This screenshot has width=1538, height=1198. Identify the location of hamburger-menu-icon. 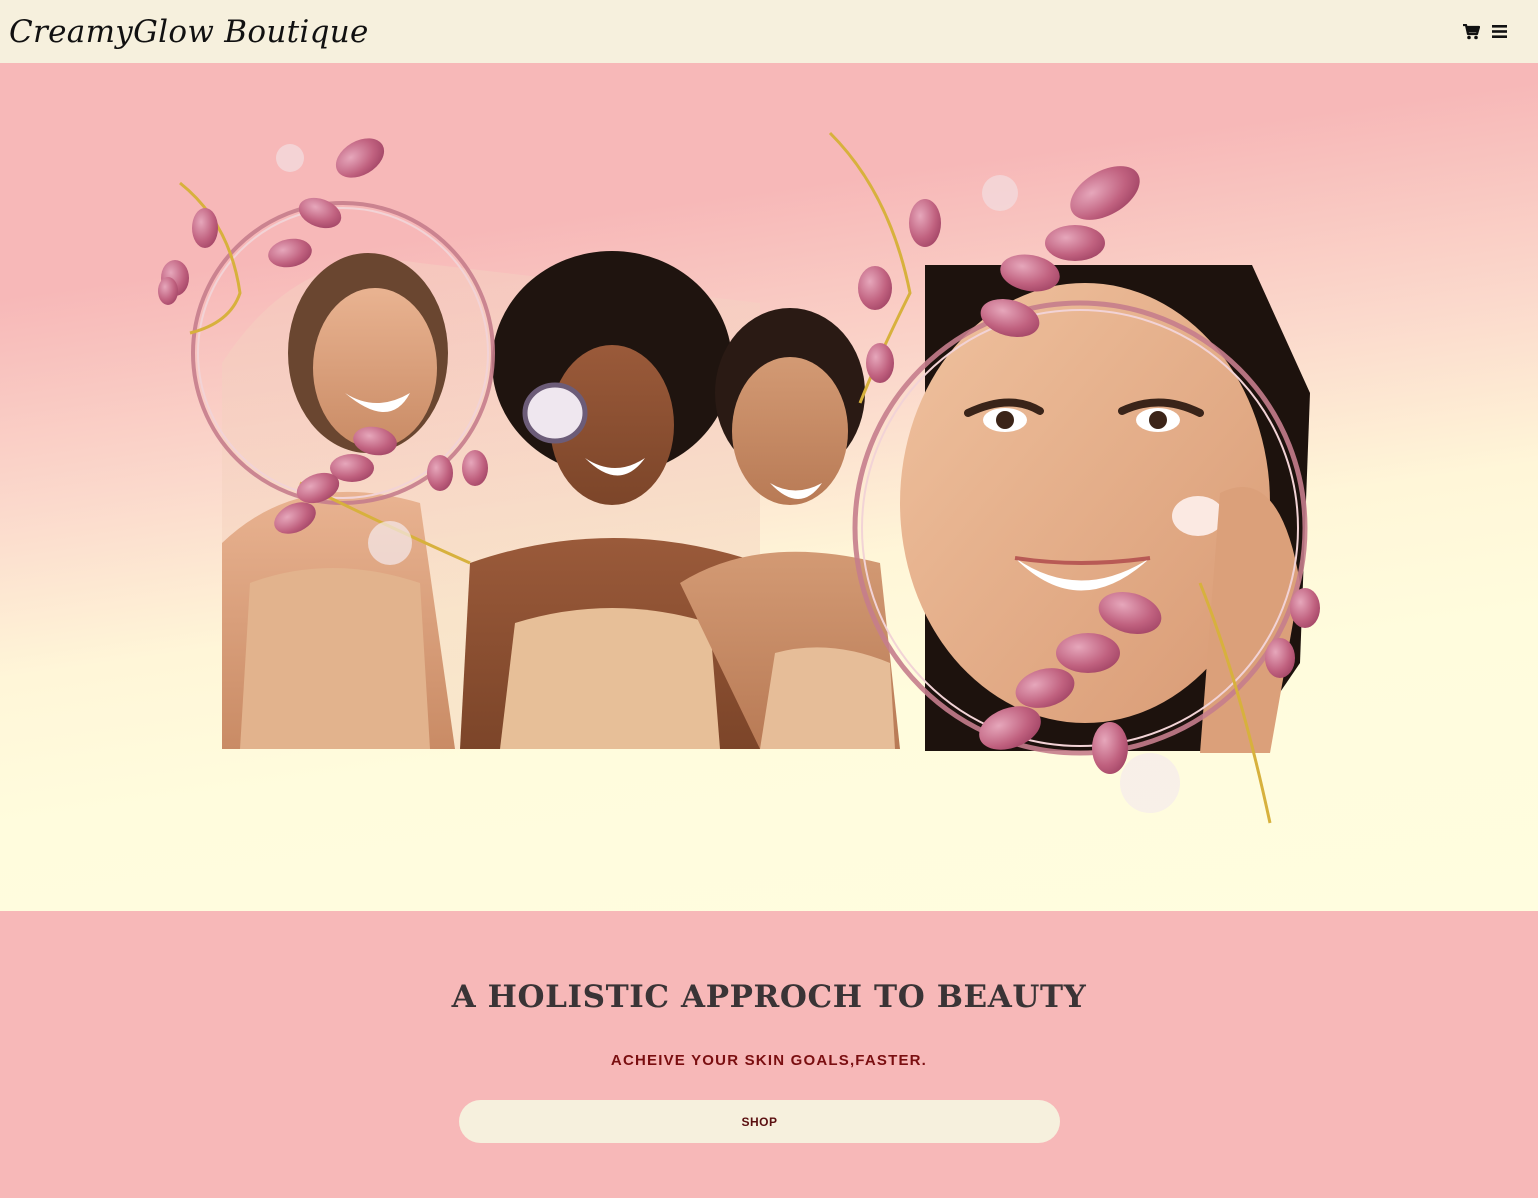
(1499, 32).